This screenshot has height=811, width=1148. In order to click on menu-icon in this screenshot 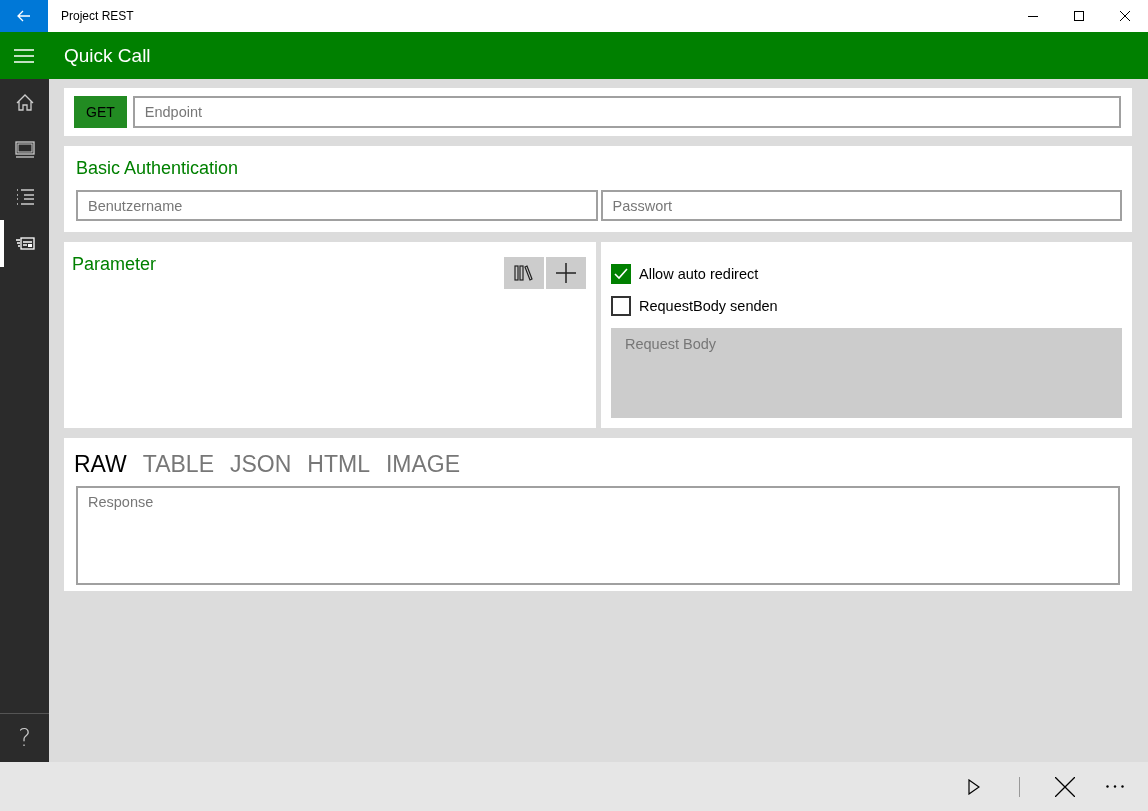, I will do `click(24, 55)`.